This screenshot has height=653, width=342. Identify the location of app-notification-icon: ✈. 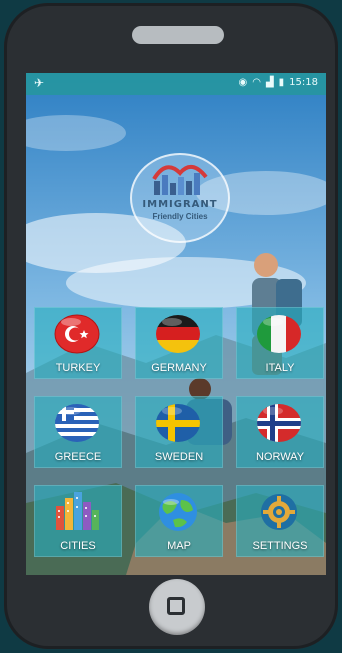
(39, 83).